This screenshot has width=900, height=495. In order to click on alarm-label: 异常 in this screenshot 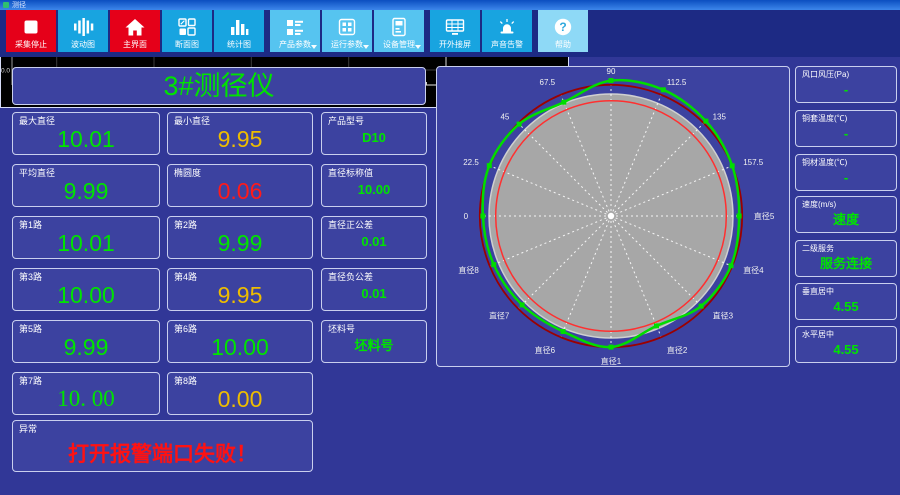, I will do `click(28, 429)`.